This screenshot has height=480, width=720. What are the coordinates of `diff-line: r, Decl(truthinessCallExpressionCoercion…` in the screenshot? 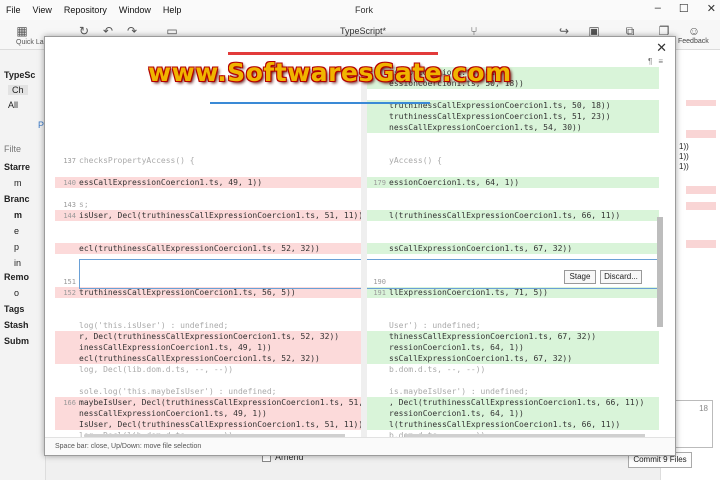 It's located at (208, 336).